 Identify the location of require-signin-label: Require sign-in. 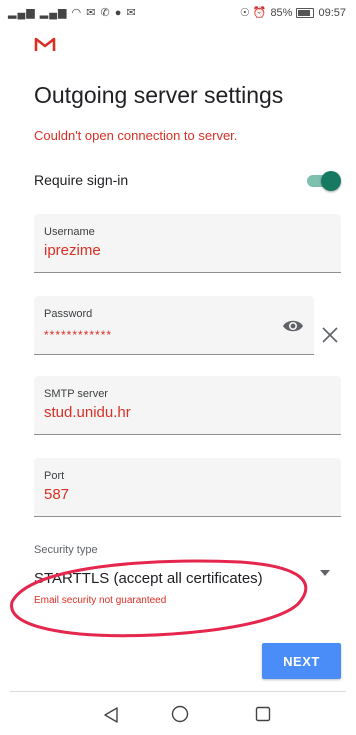
(81, 180).